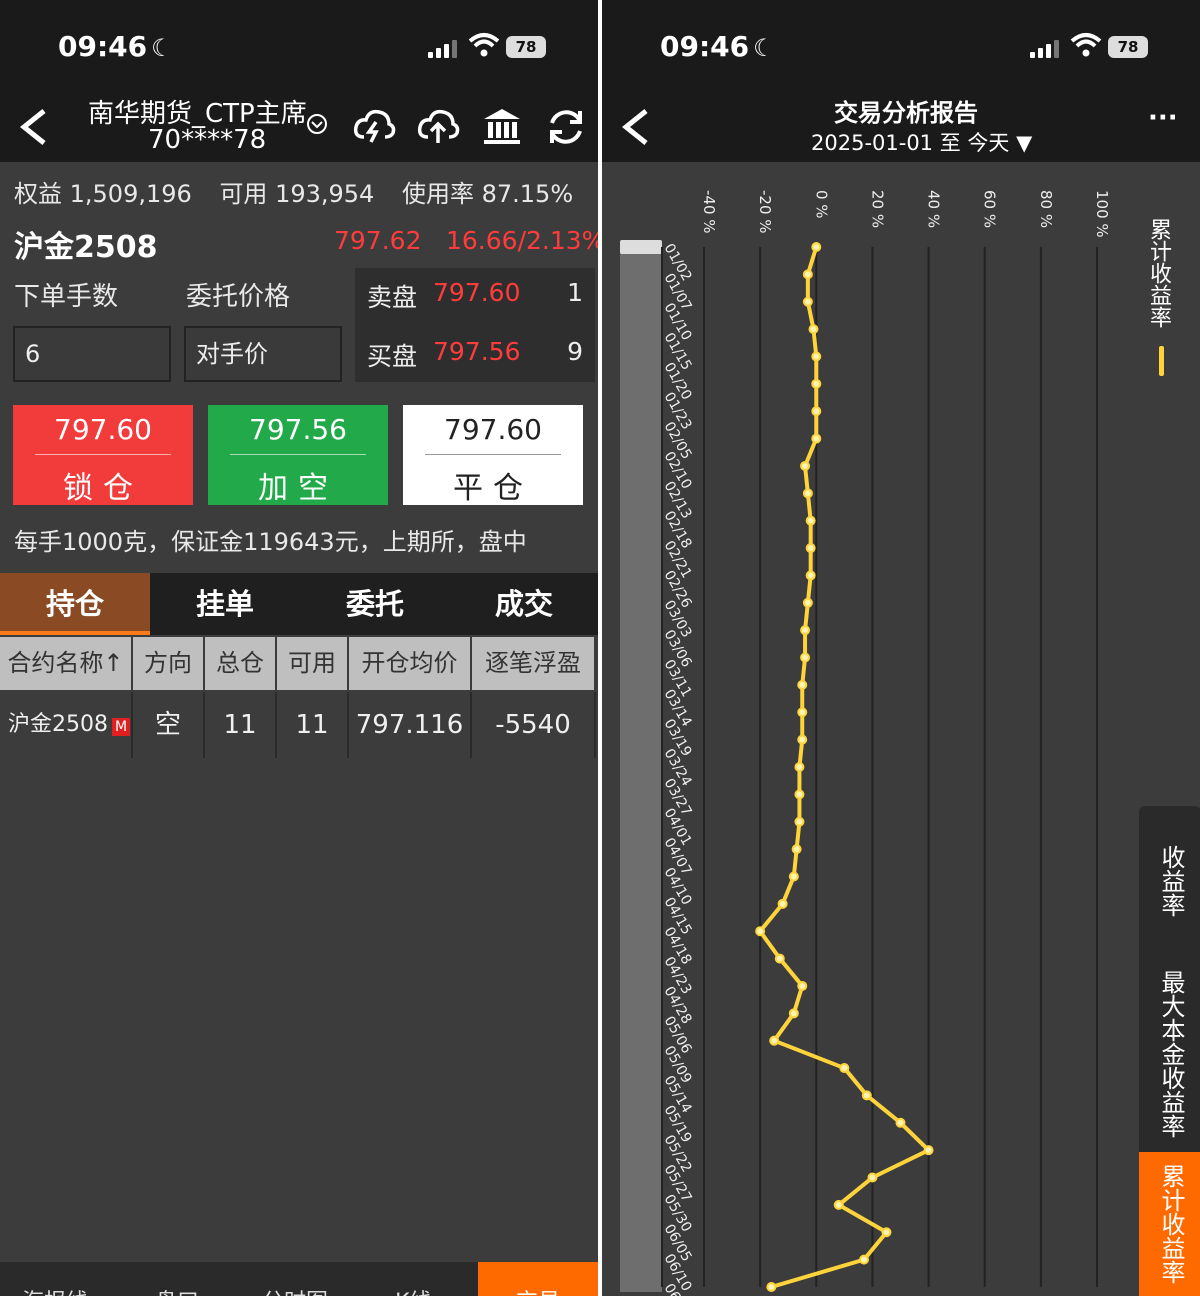 This screenshot has width=1200, height=1296. Describe the element at coordinates (298, 455) in the screenshot. I see `add-short-button: 797.56 加空` at that location.